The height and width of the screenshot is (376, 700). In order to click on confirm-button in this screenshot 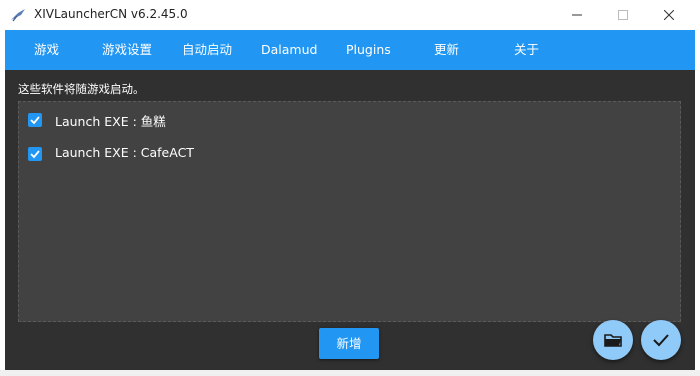, I will do `click(661, 340)`.